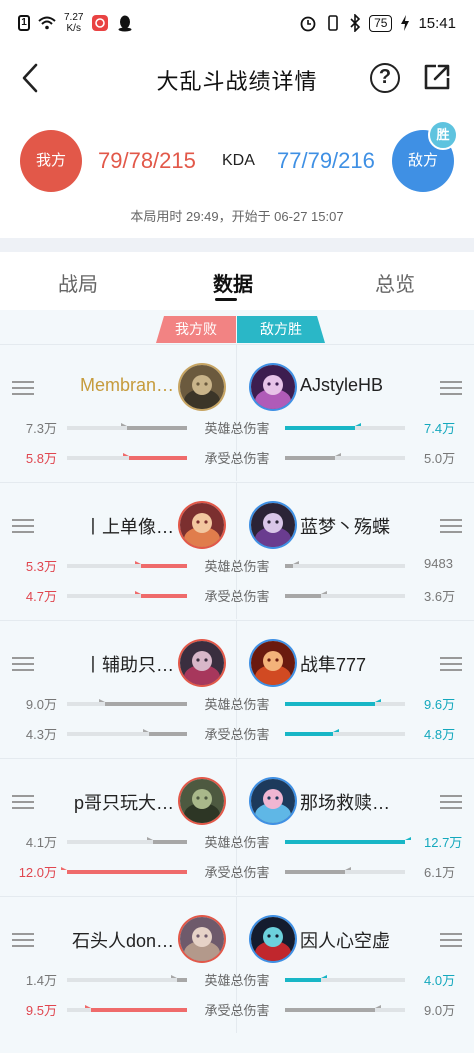  Describe the element at coordinates (78, 282) in the screenshot. I see `tab-battle: 战局` at that location.